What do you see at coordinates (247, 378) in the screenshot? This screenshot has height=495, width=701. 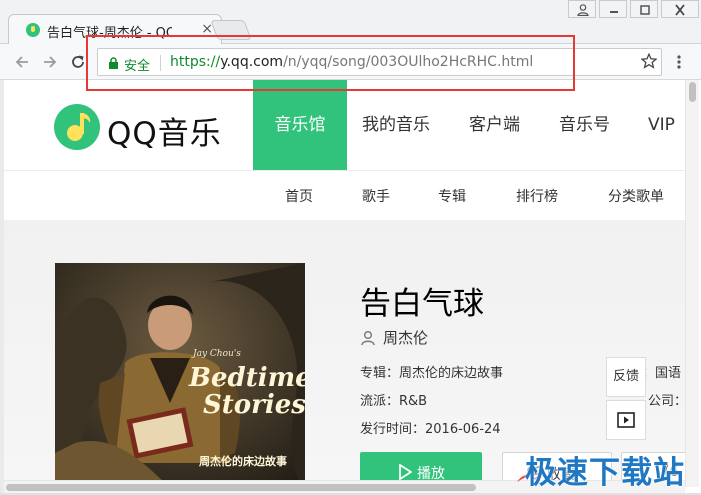 I see `cover-title-line1: Bedtime` at bounding box center [247, 378].